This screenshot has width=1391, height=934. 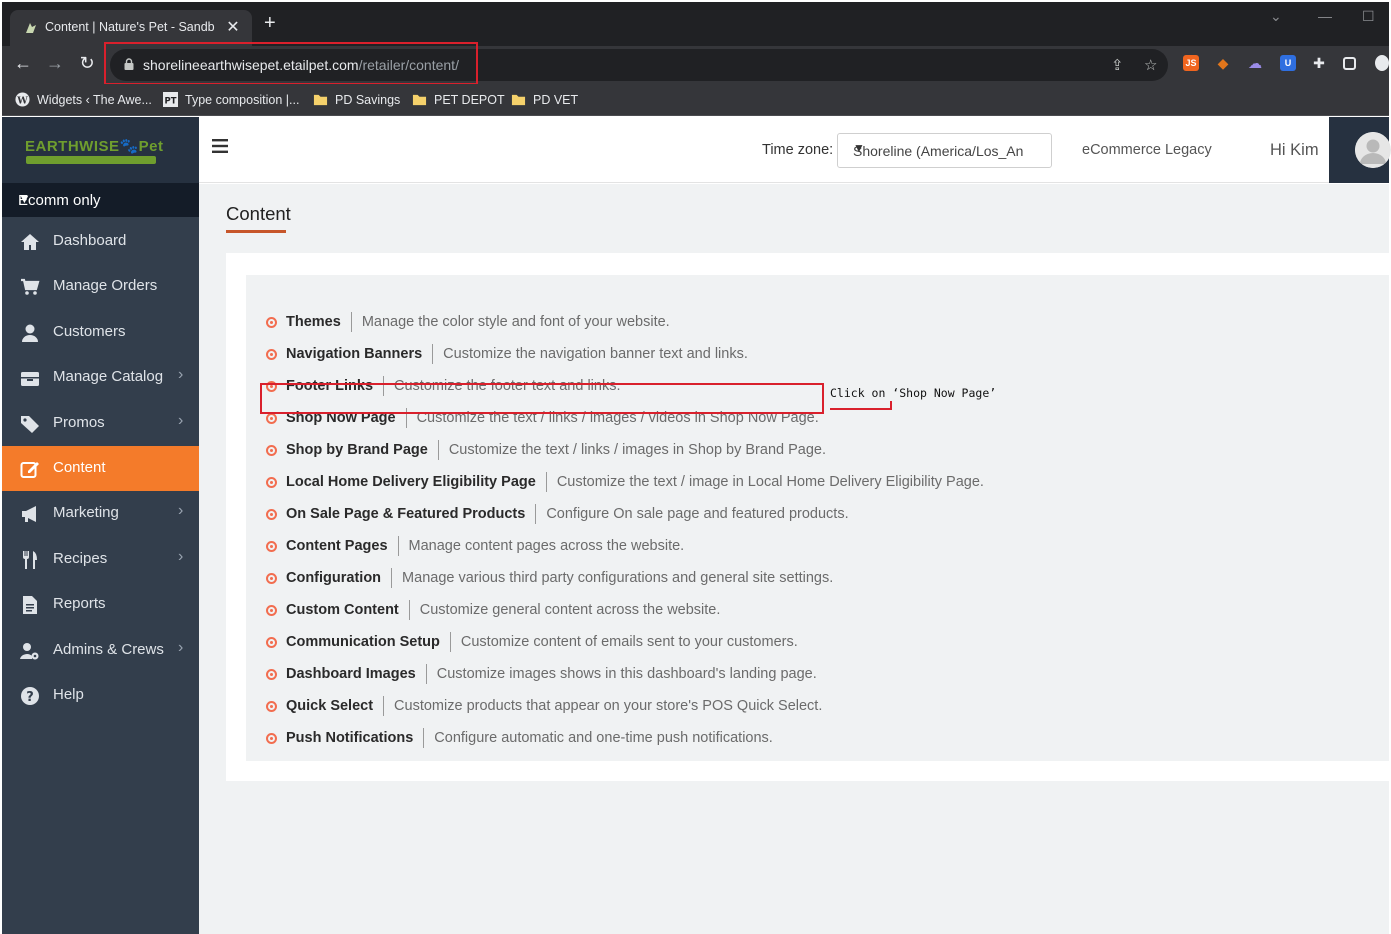 I want to click on tag-icon, so click(x=30, y=424).